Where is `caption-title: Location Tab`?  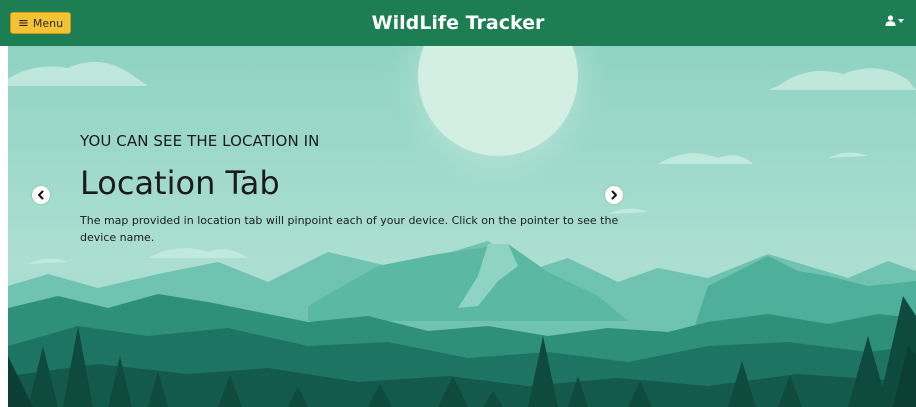 caption-title: Location Tab is located at coordinates (180, 183).